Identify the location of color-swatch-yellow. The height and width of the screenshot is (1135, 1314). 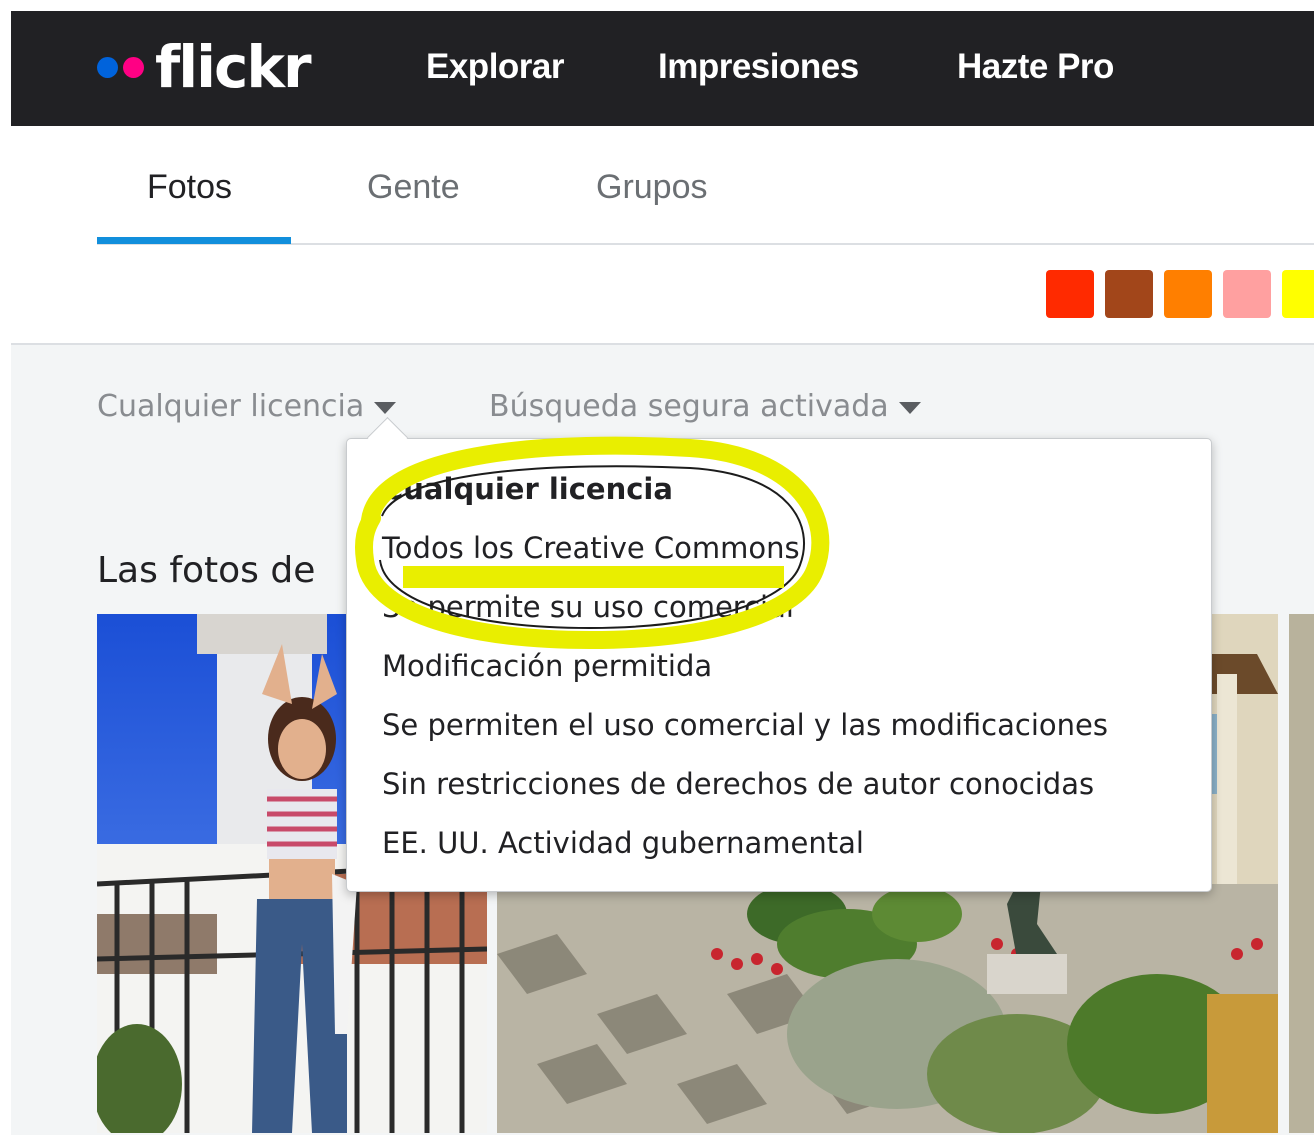
(1298, 294).